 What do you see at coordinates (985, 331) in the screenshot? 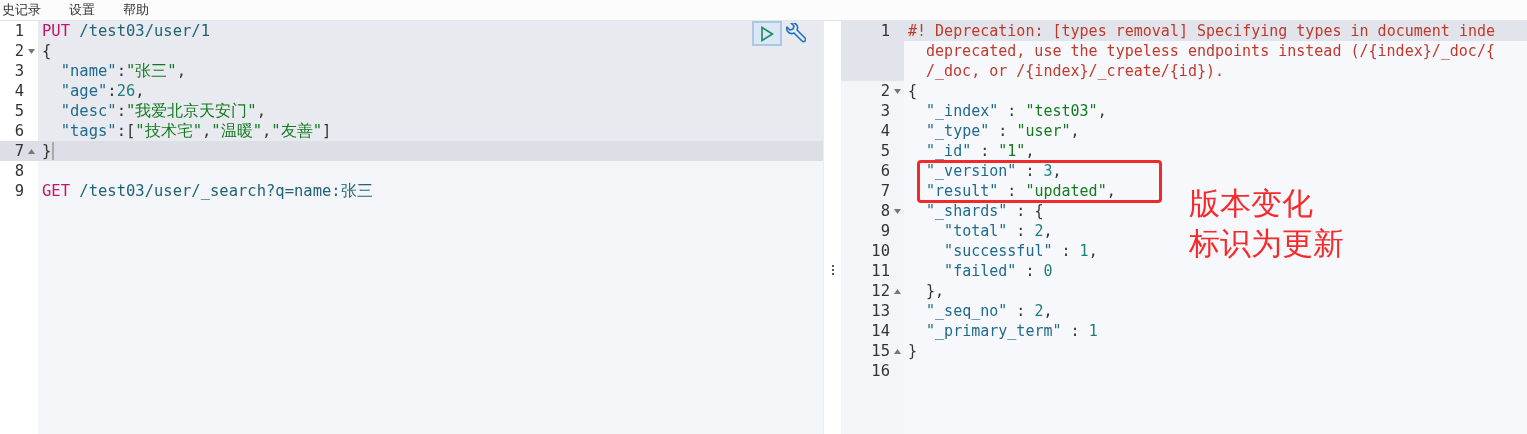
I see `json-key: "_primary_term"` at bounding box center [985, 331].